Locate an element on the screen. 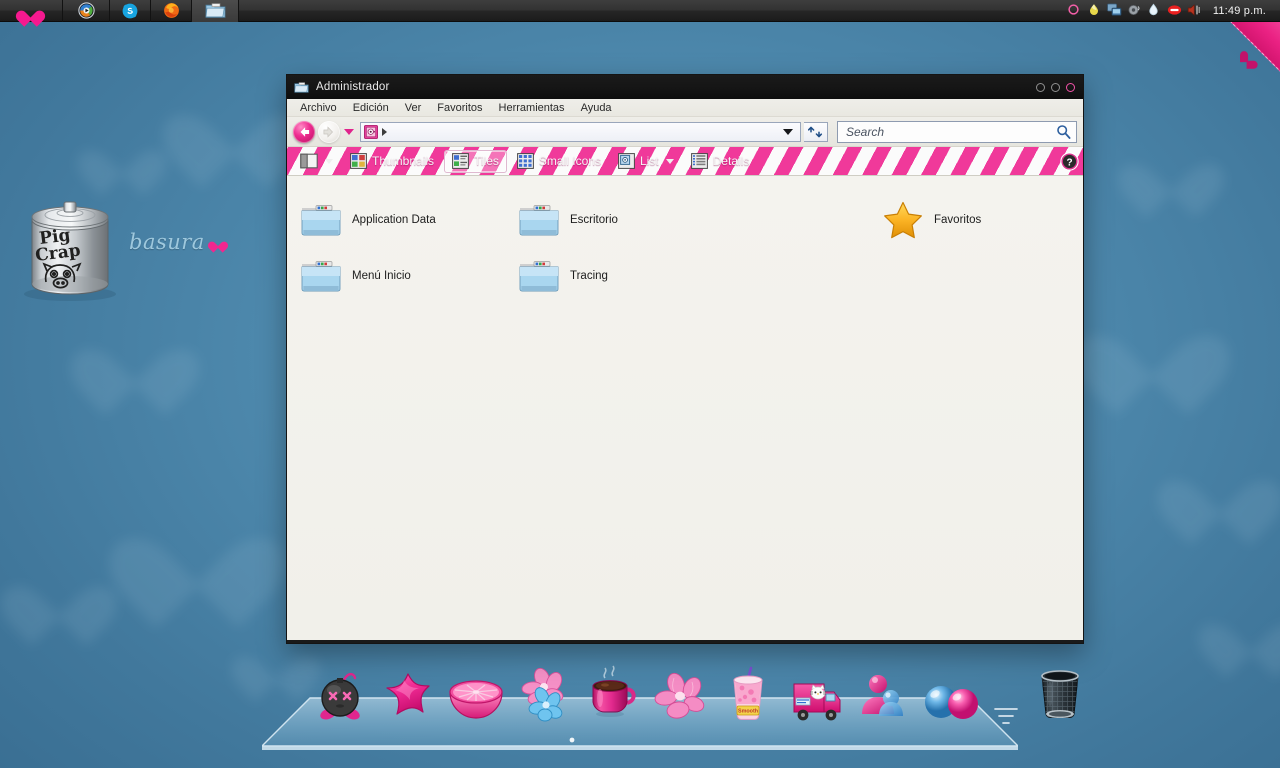  corner-ribbon is located at coordinates (1237, 65).